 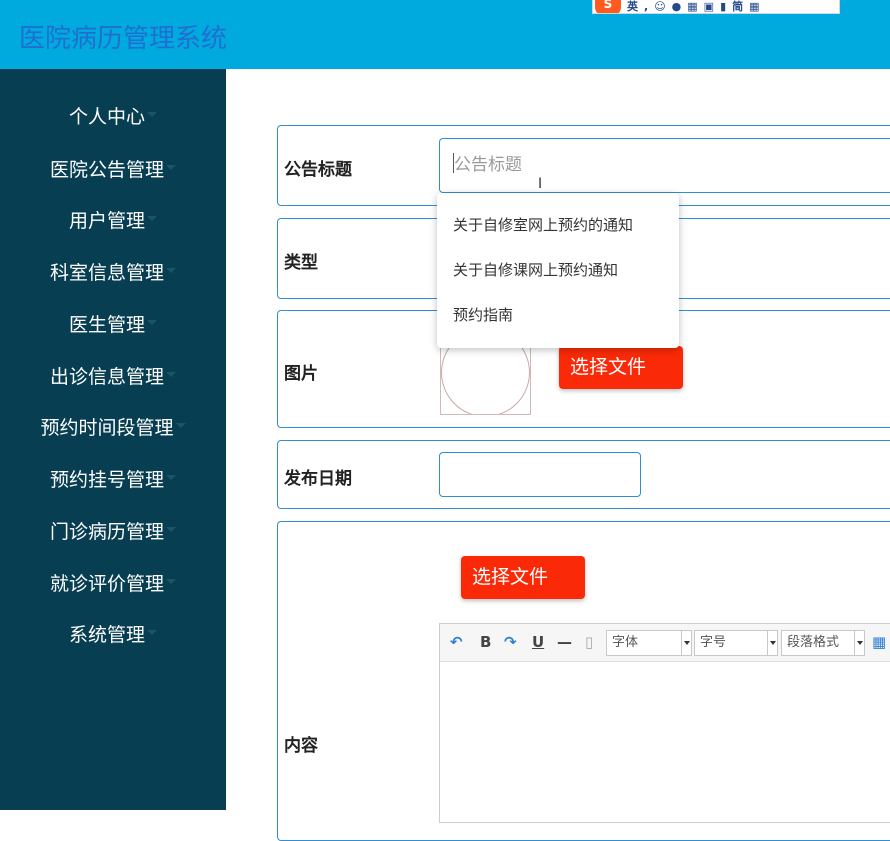 I want to click on bold-button: B, so click(x=485, y=642).